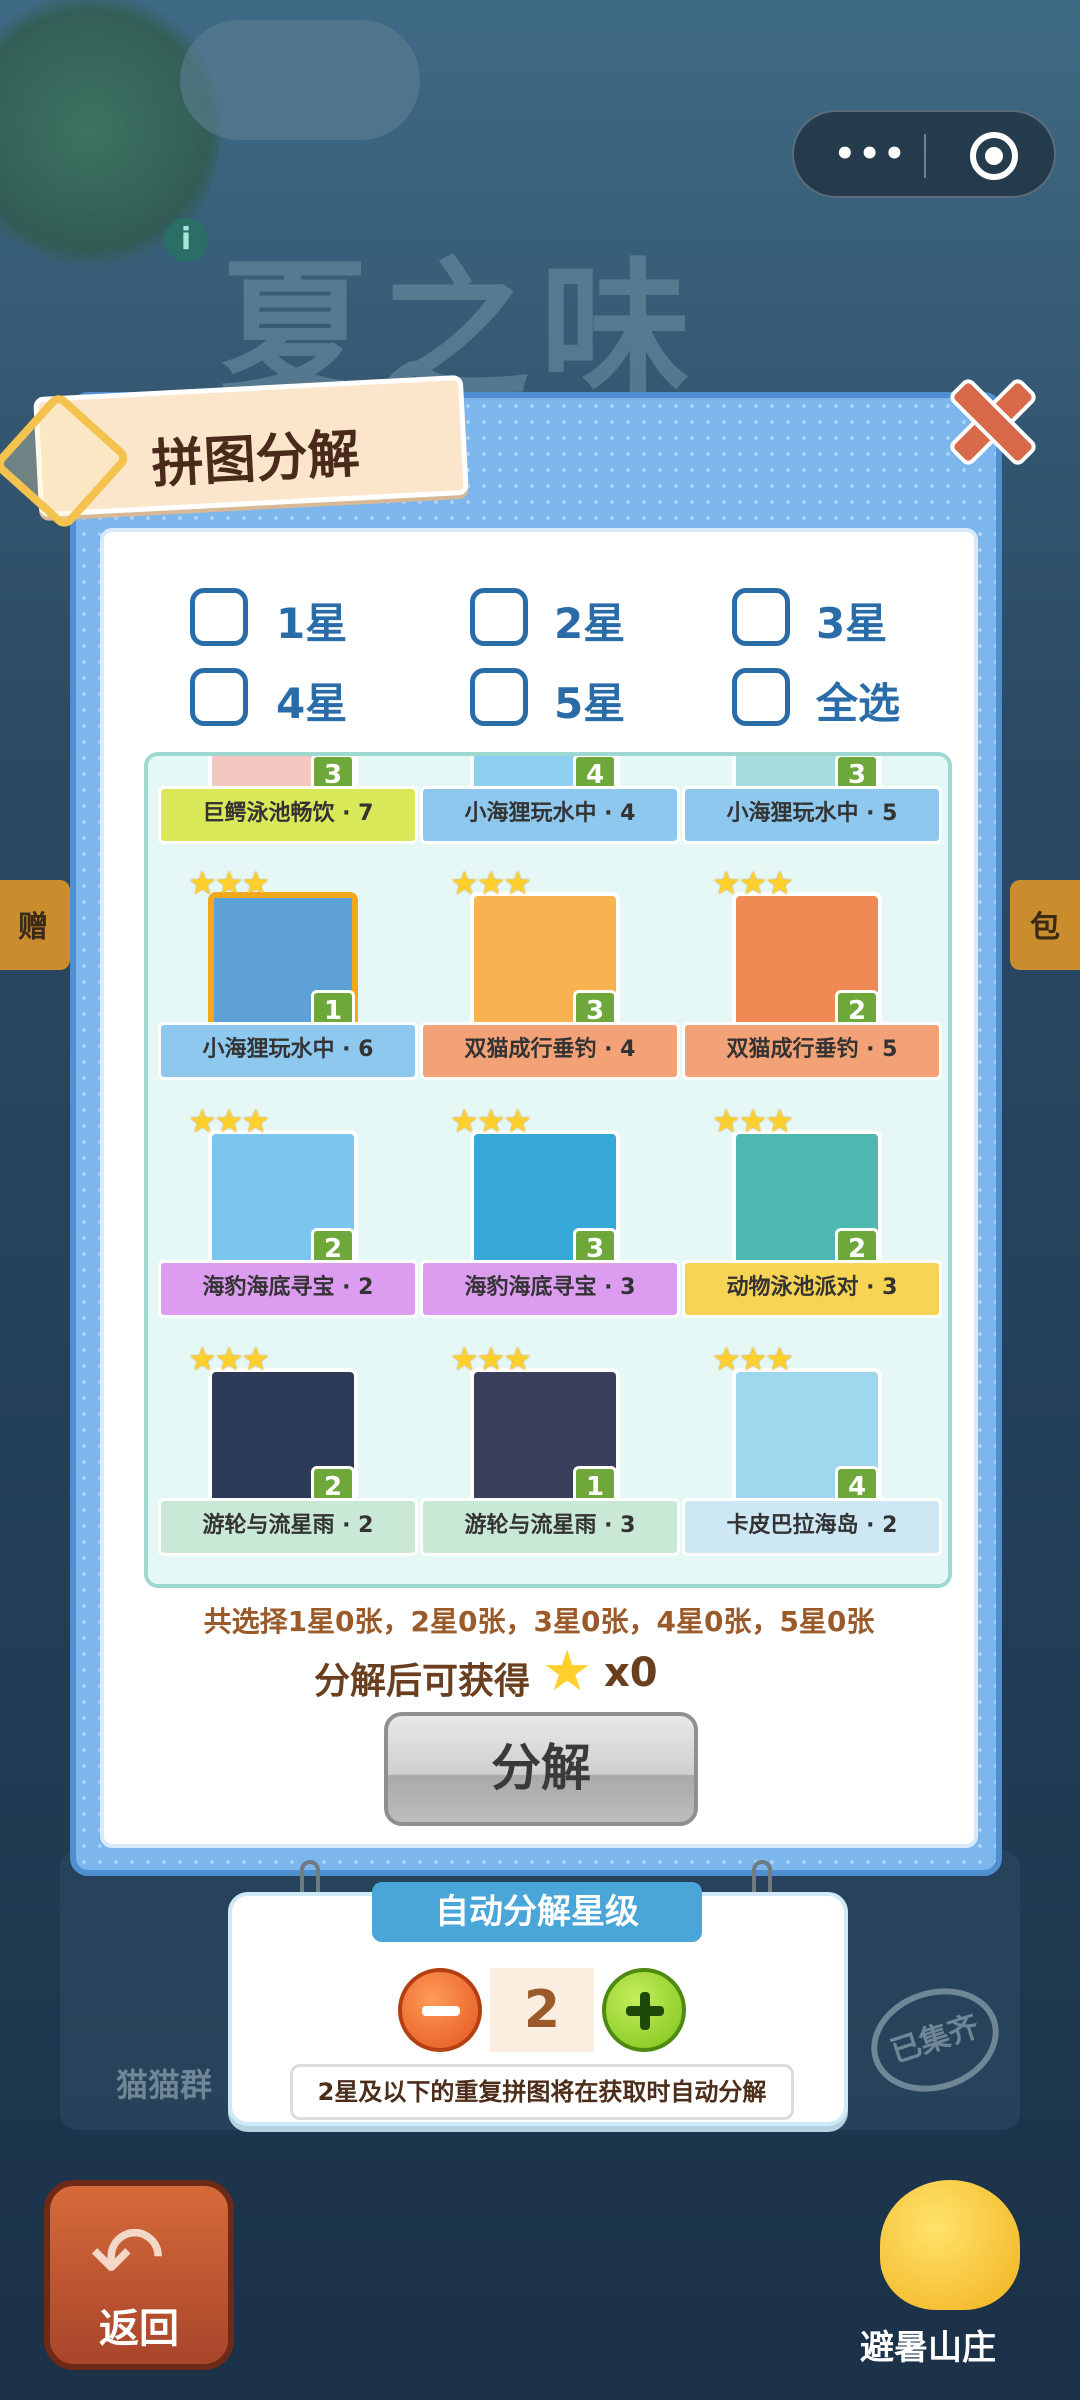 This screenshot has height=2400, width=1080. What do you see at coordinates (539, 1621) in the screenshot?
I see `selection-summary: 共选择1星0张，2星0张，3星0张，4星0张，5星0张` at bounding box center [539, 1621].